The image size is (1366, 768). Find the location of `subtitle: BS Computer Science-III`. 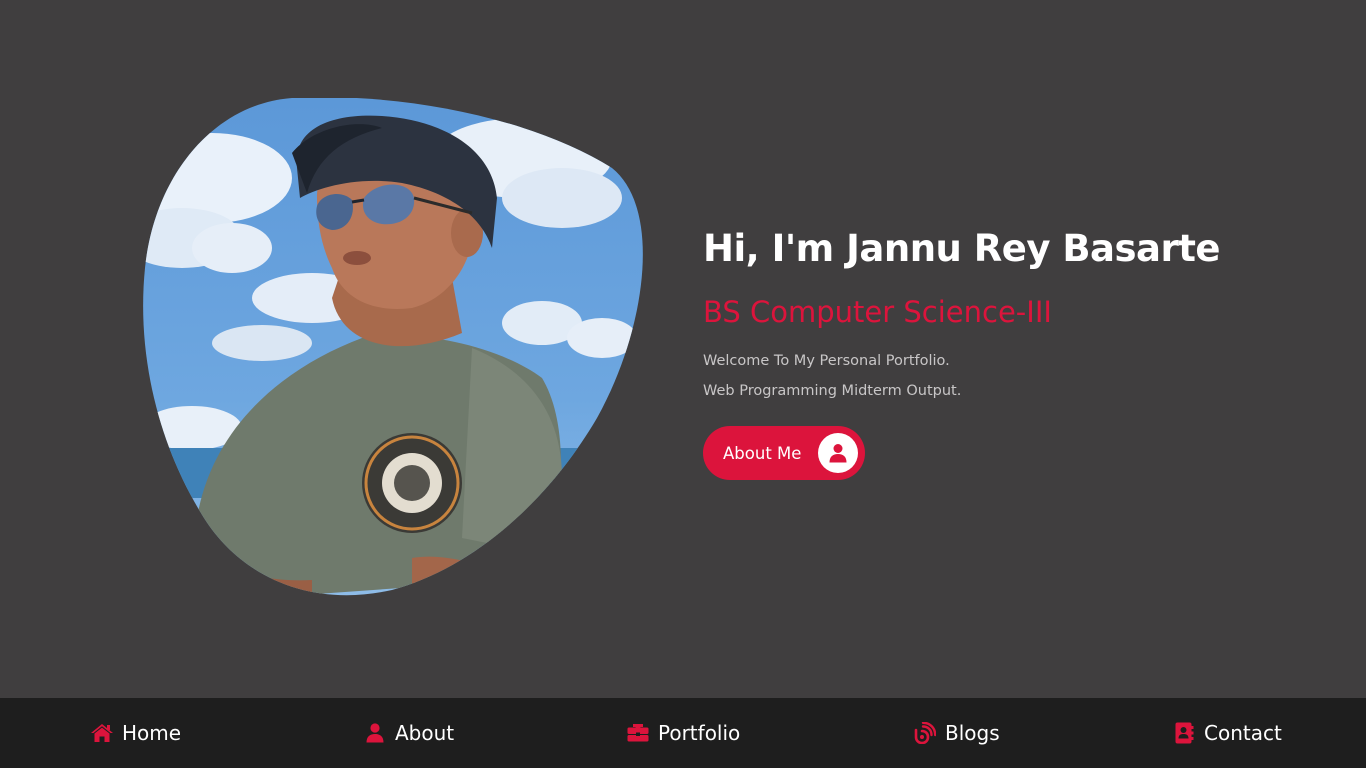

subtitle: BS Computer Science-III is located at coordinates (877, 312).